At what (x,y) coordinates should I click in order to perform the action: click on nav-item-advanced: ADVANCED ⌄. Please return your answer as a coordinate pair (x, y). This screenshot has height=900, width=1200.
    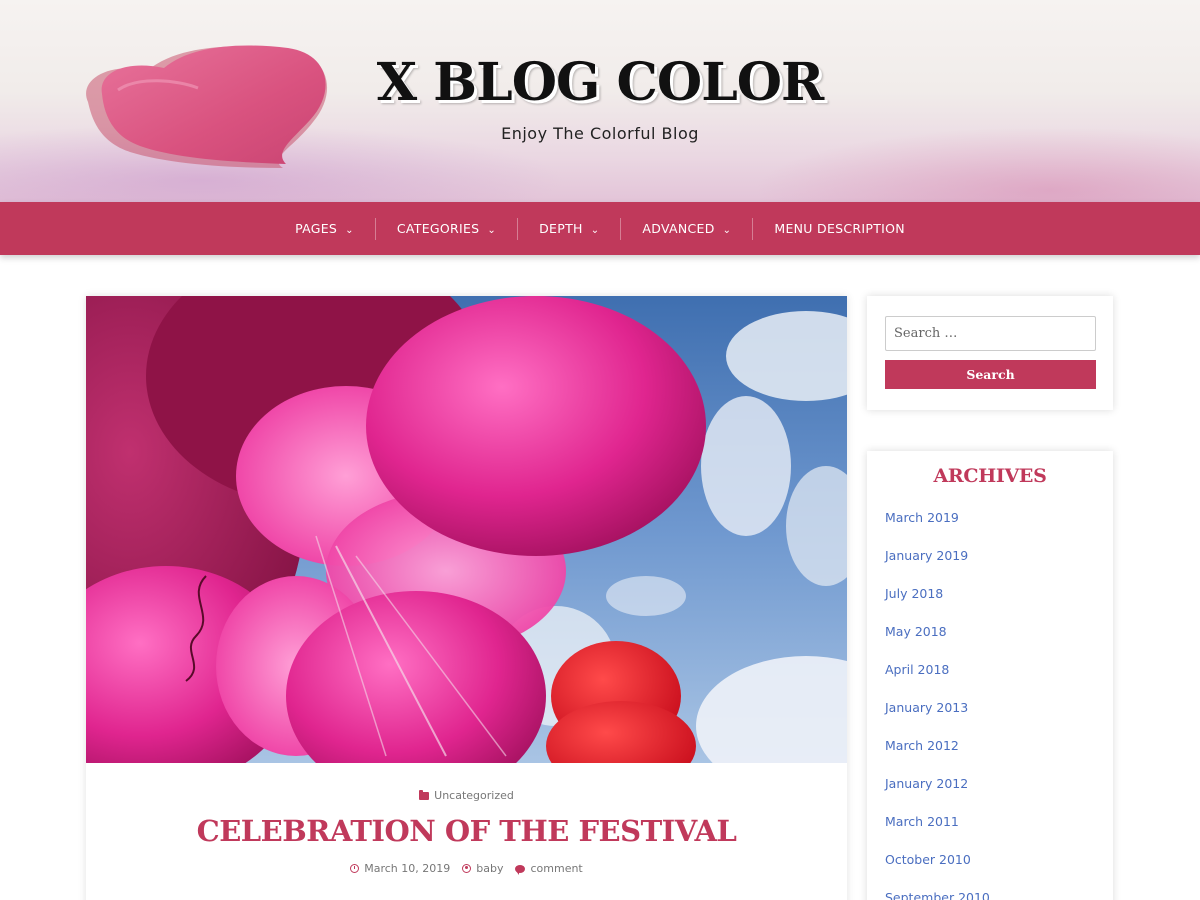
    Looking at the image, I should click on (686, 228).